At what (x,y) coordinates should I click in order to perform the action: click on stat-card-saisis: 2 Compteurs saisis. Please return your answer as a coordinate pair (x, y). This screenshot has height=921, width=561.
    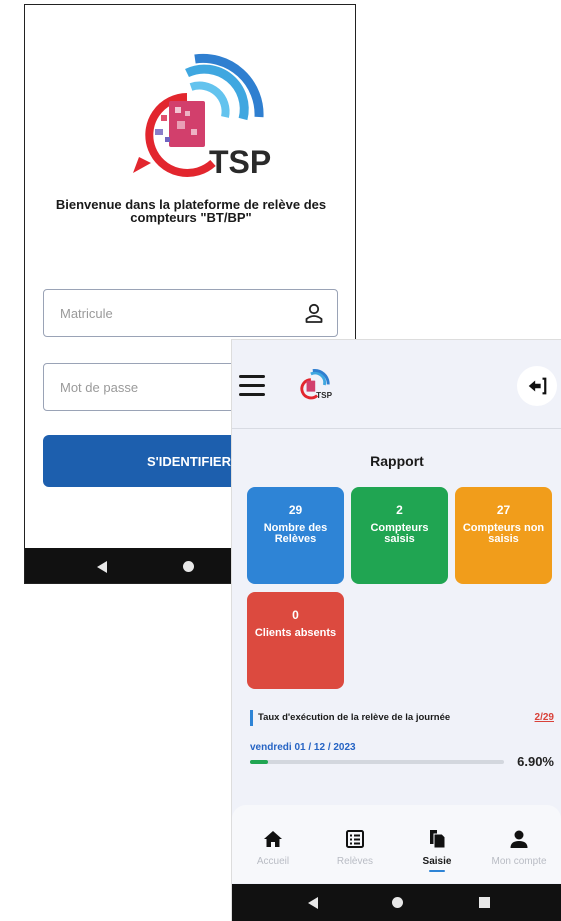
    Looking at the image, I should click on (399, 535).